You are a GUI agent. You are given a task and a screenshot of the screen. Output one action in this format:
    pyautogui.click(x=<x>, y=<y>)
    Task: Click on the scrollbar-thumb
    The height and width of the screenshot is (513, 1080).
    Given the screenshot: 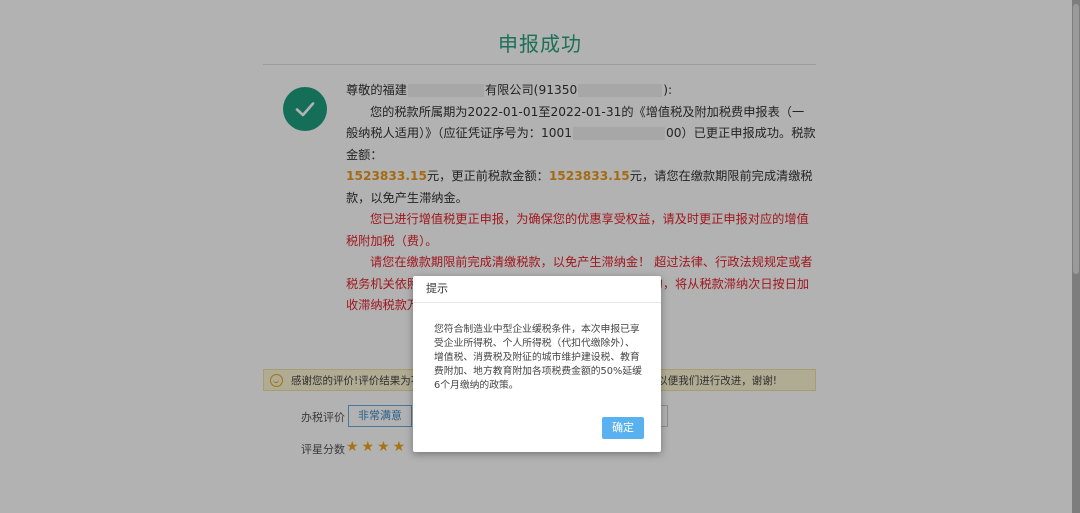 What is the action you would take?
    pyautogui.click(x=1076, y=139)
    